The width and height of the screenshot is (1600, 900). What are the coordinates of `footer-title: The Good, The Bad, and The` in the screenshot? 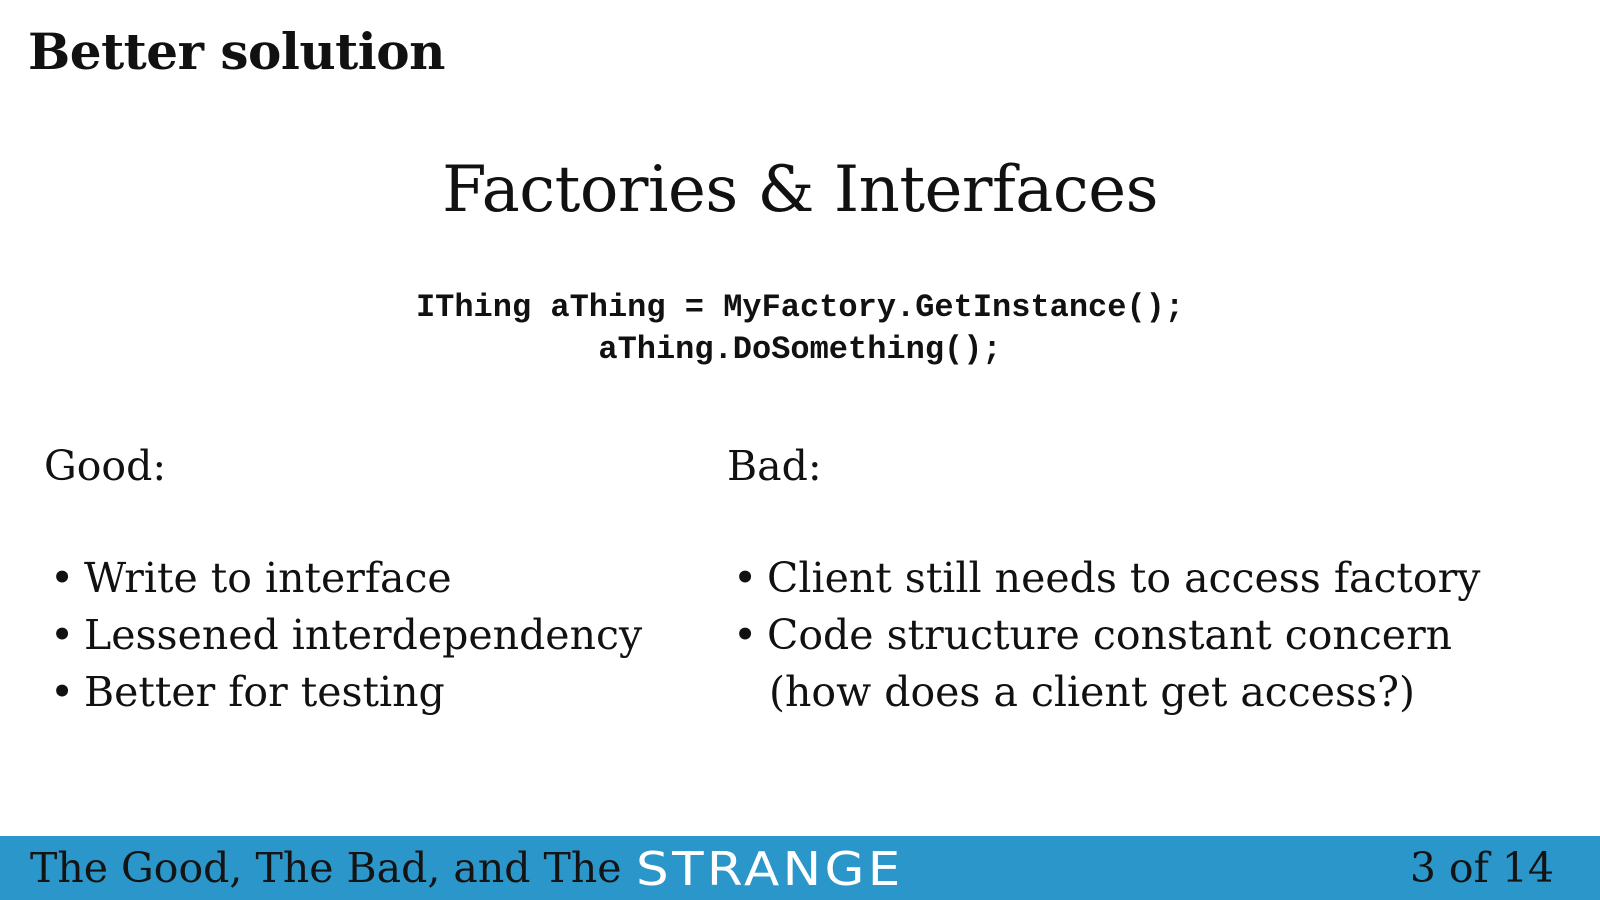 It's located at (326, 868).